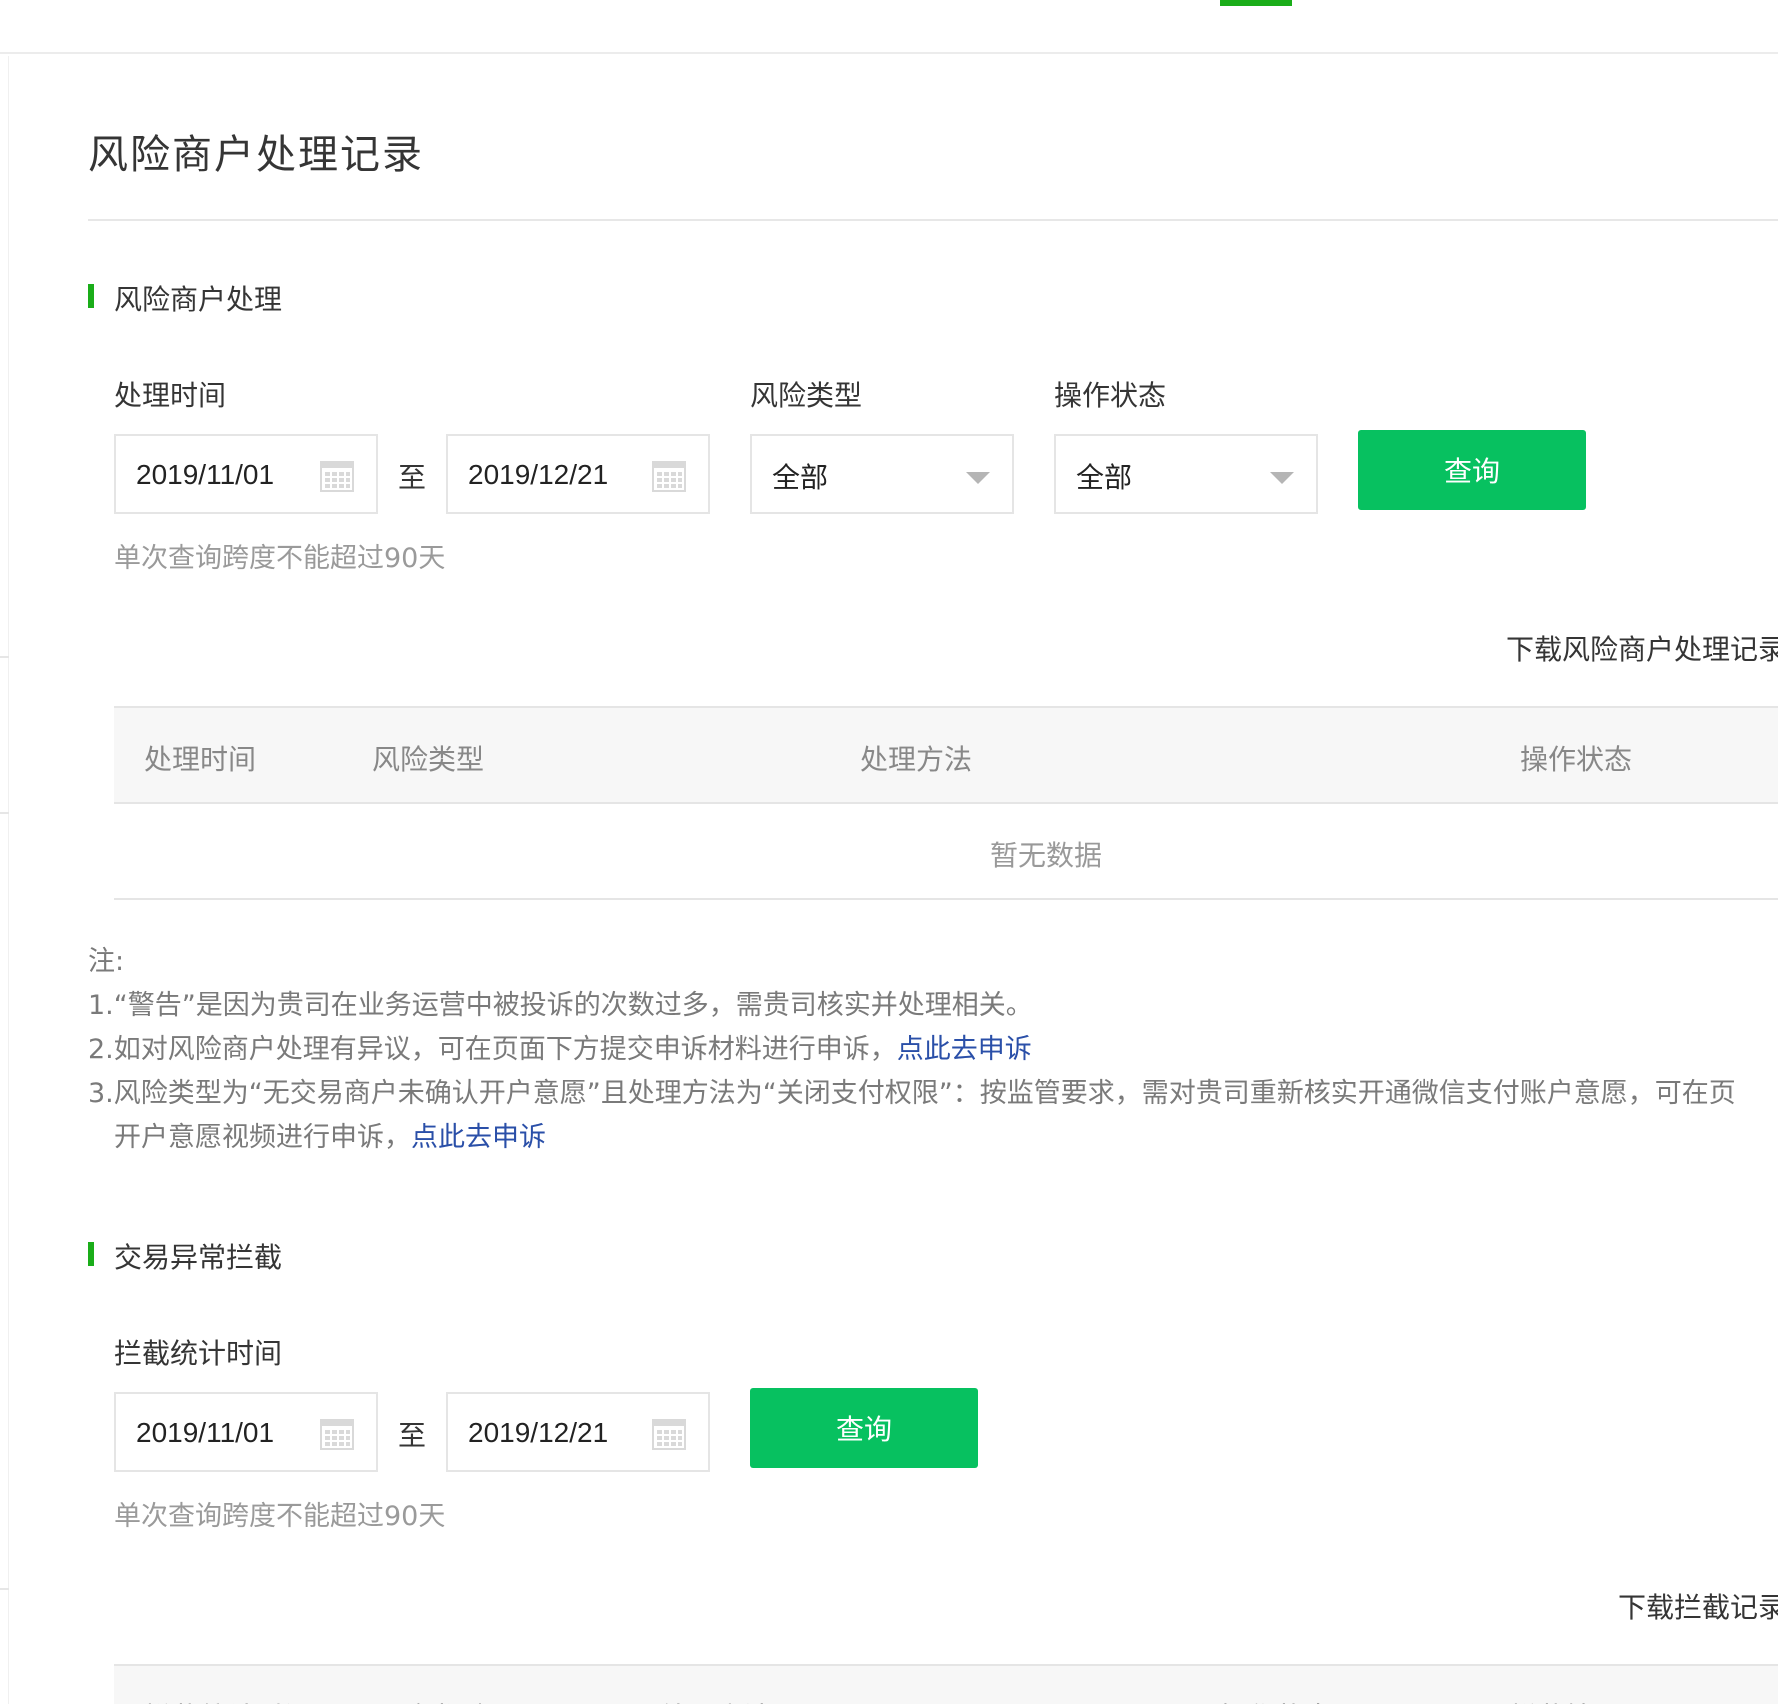 The width and height of the screenshot is (1778, 1704). Describe the element at coordinates (864, 1428) in the screenshot. I see `intercept-query-button: 查询` at that location.